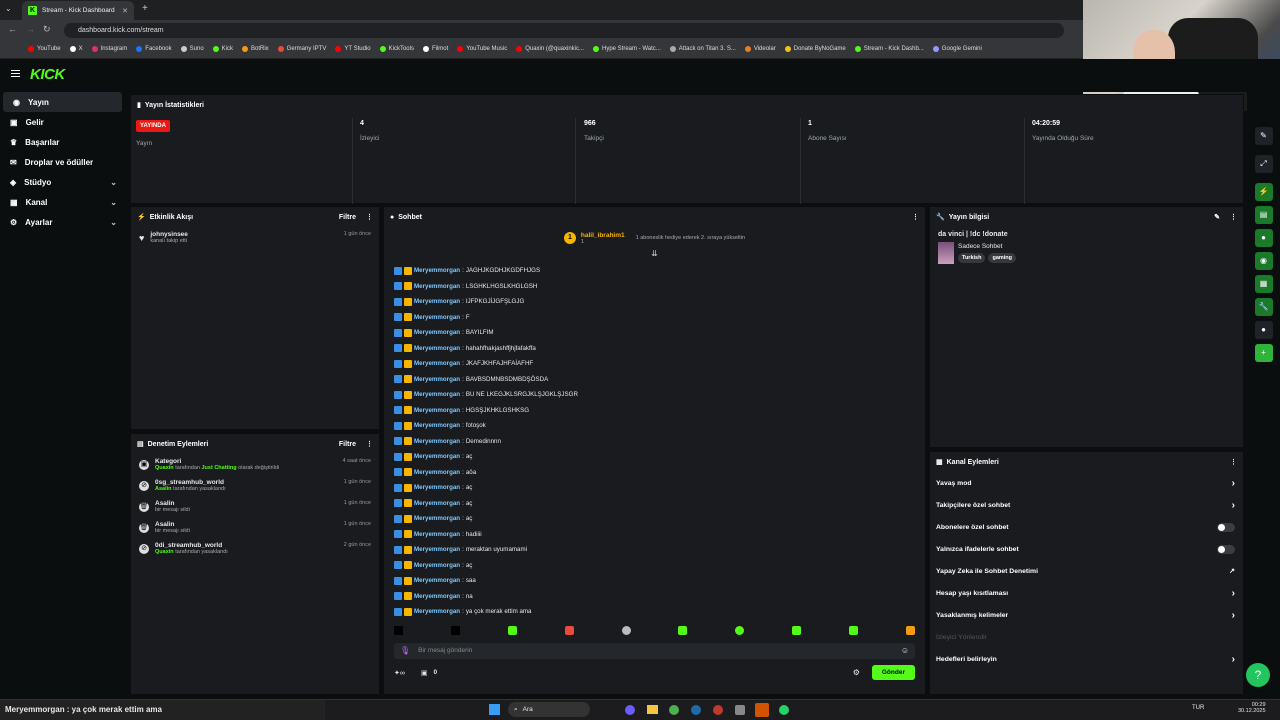  What do you see at coordinates (1086, 593) in the screenshot?
I see `channel-action-item: Hesap yaşı kısıtlaması ›` at bounding box center [1086, 593].